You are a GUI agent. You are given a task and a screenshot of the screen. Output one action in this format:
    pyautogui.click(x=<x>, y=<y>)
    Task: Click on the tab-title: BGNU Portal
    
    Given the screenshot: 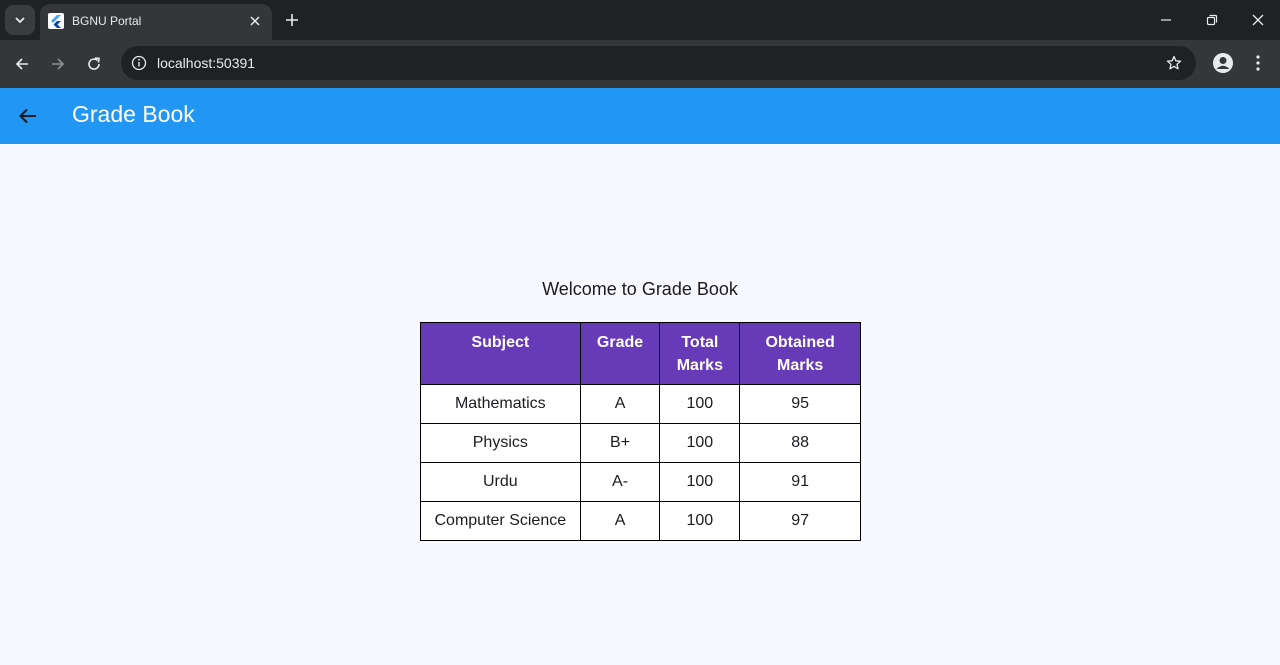 What is the action you would take?
    pyautogui.click(x=107, y=21)
    